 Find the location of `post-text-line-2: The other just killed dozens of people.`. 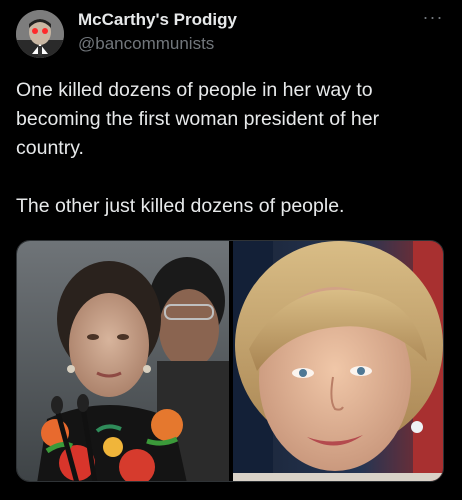

post-text-line-2: The other just killed dozens of people. is located at coordinates (180, 206).